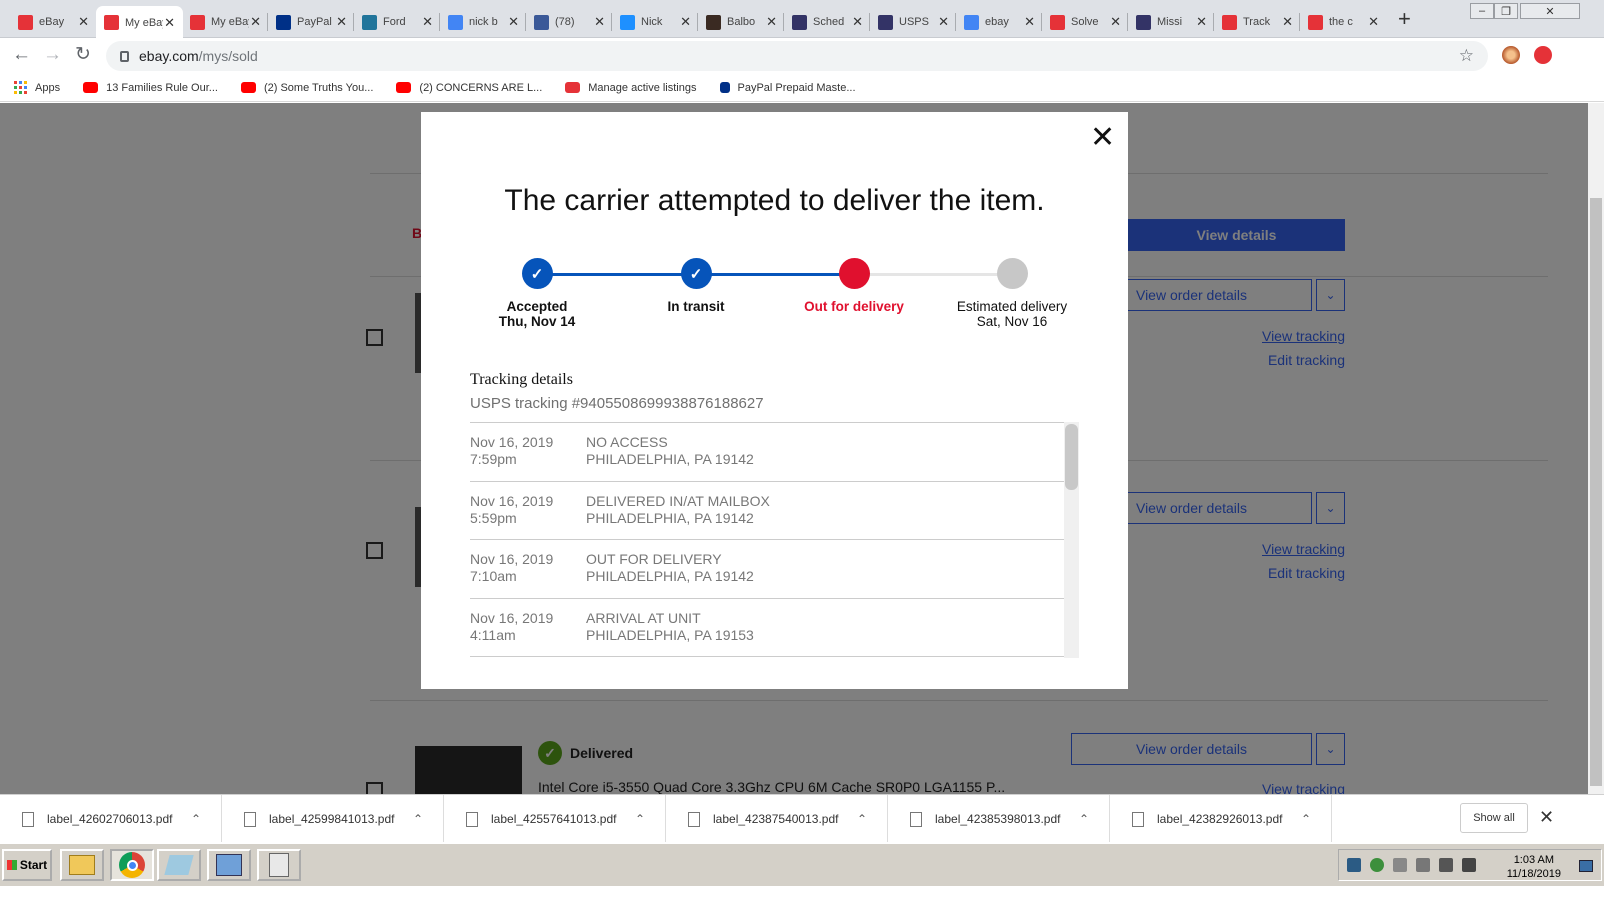  I want to click on forward-arrow-icon: →, so click(52, 55).